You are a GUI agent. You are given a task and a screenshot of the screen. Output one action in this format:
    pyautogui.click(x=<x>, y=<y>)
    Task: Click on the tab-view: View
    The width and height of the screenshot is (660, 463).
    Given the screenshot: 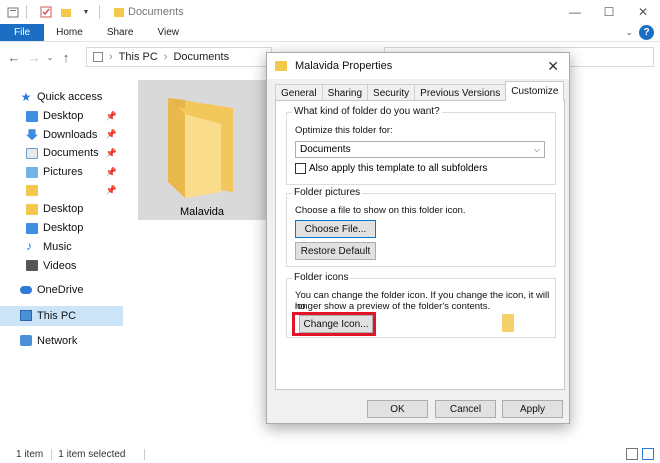 What is the action you would take?
    pyautogui.click(x=169, y=32)
    